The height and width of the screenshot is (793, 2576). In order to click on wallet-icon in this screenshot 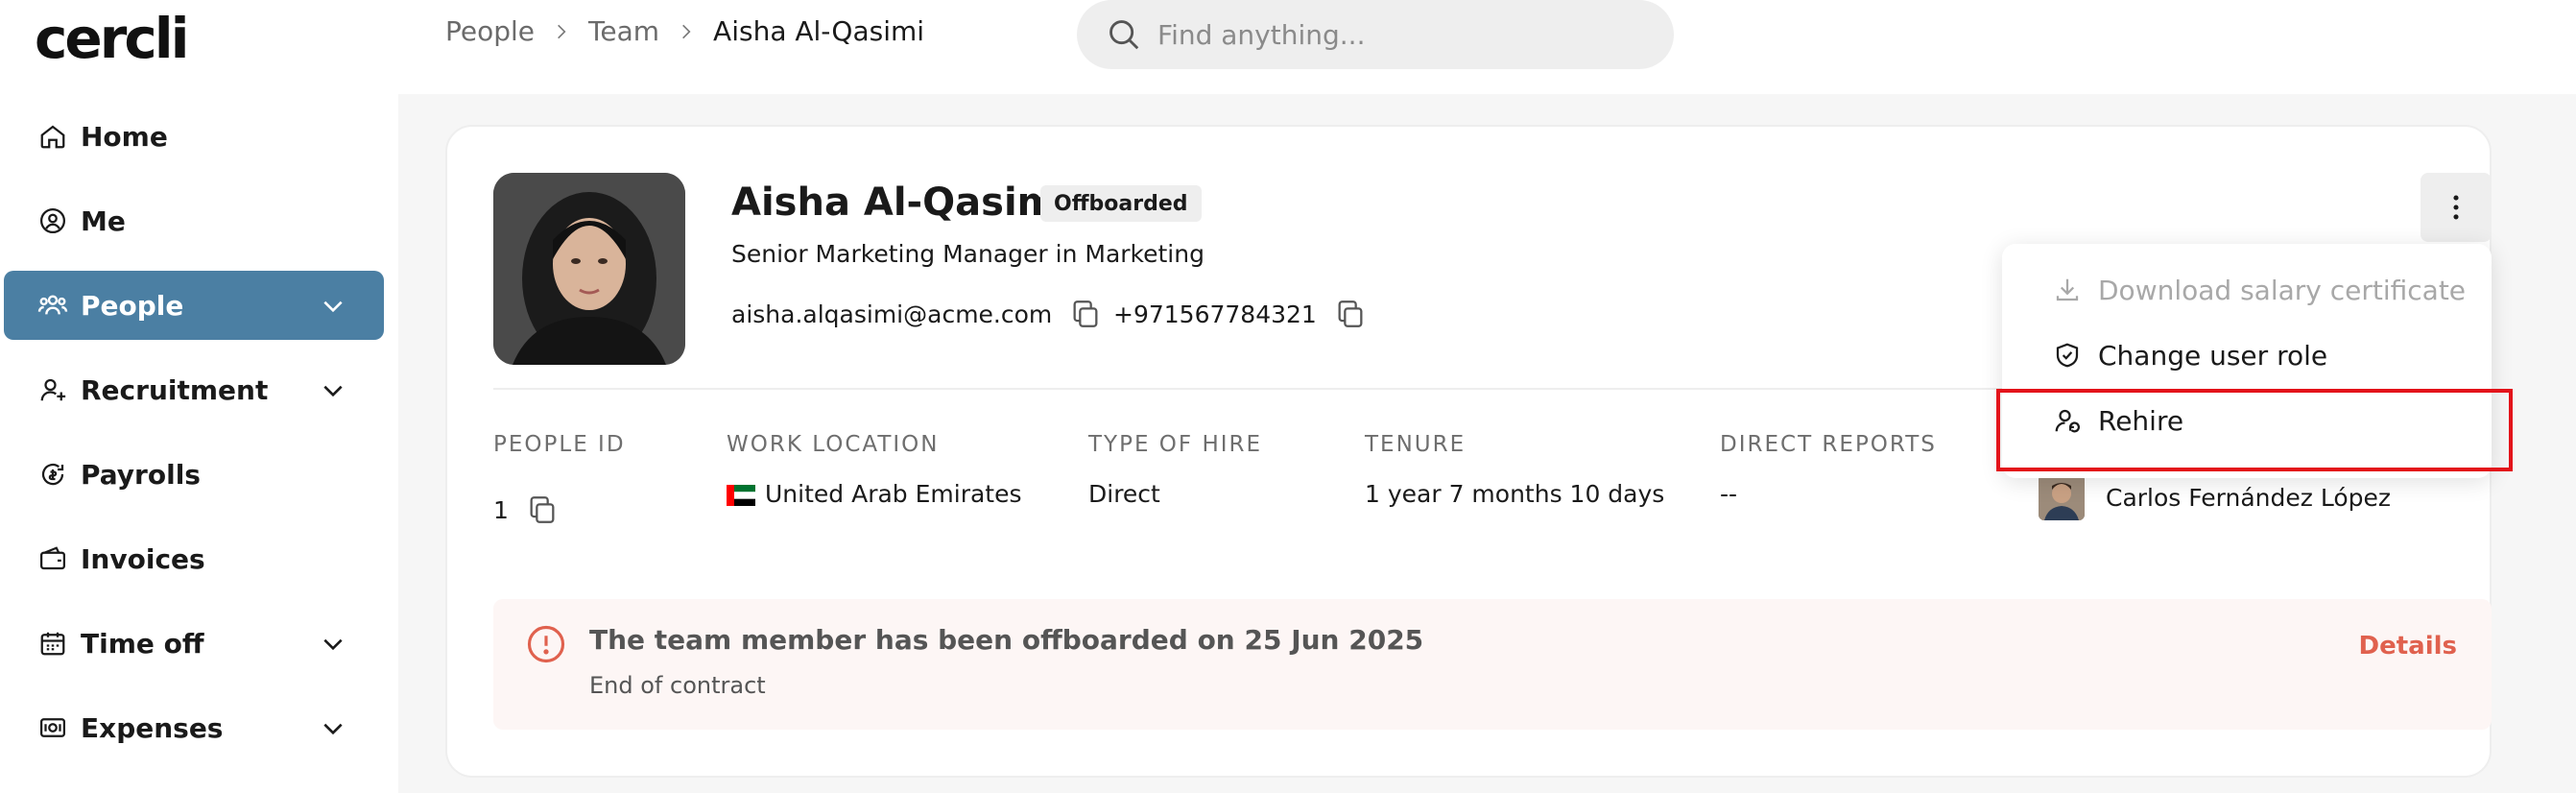, I will do `click(52, 558)`.